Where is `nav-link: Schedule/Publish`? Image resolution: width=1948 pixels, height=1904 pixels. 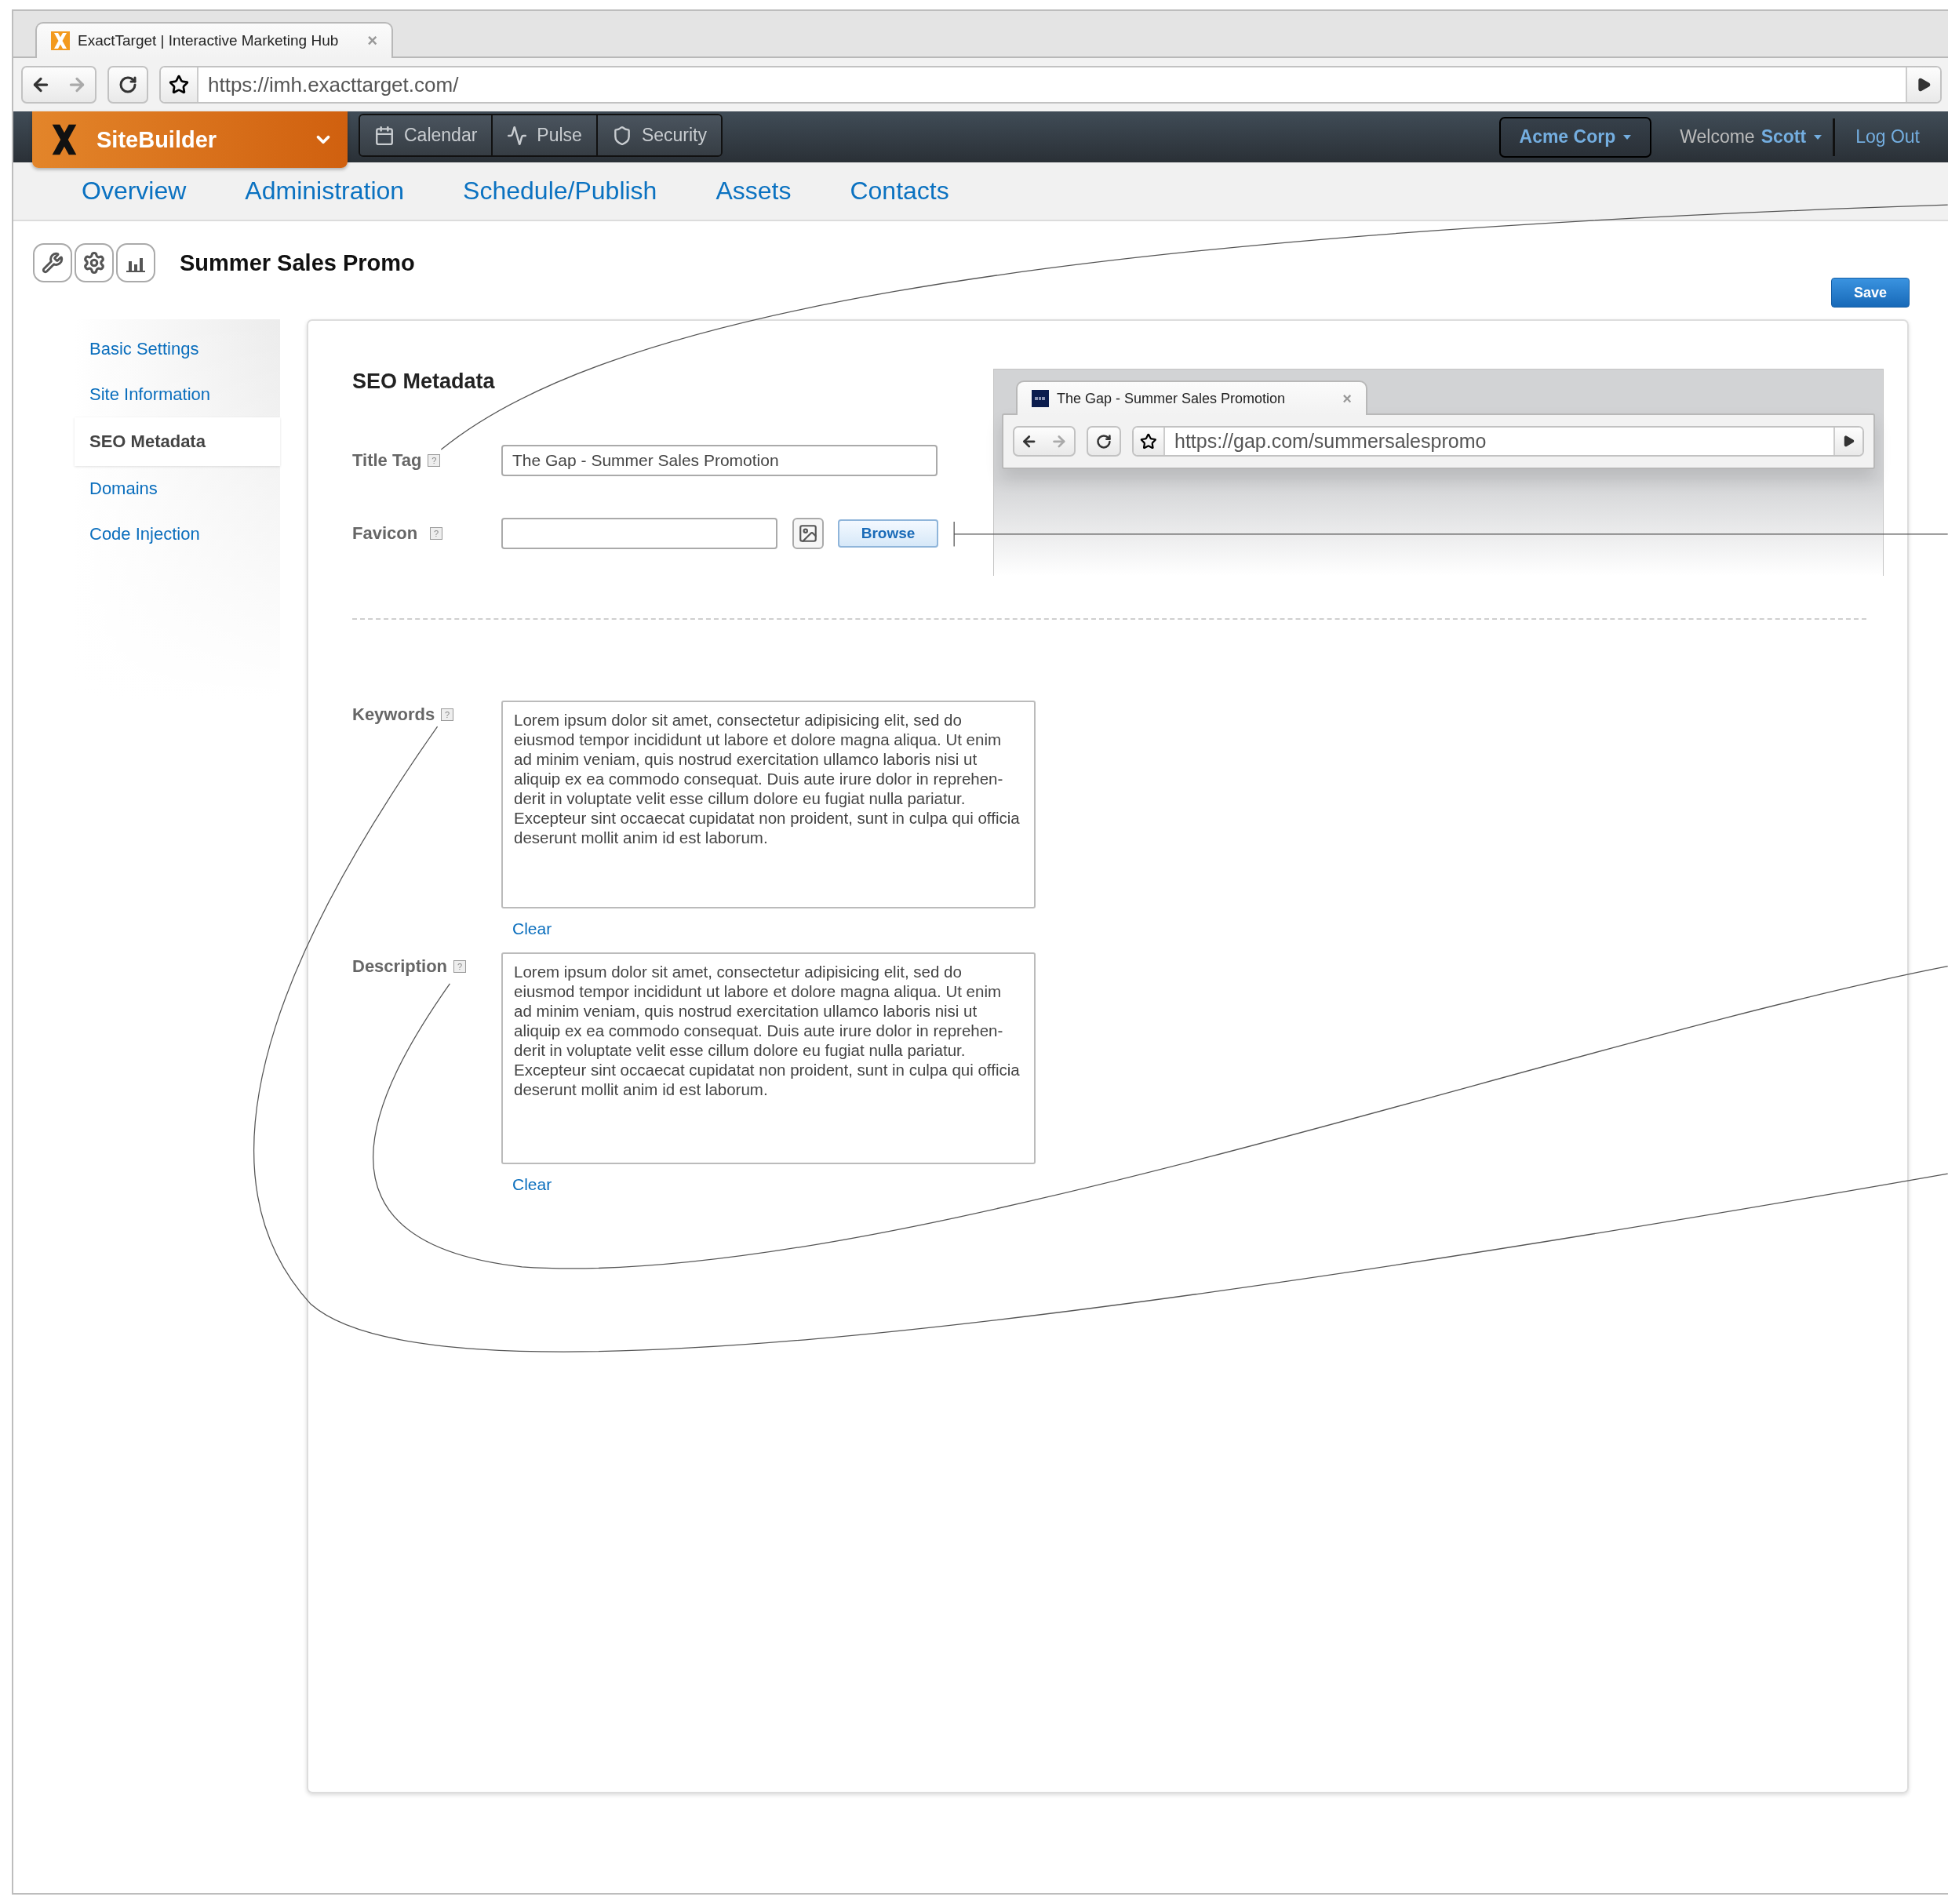
nav-link: Schedule/Publish is located at coordinates (560, 191).